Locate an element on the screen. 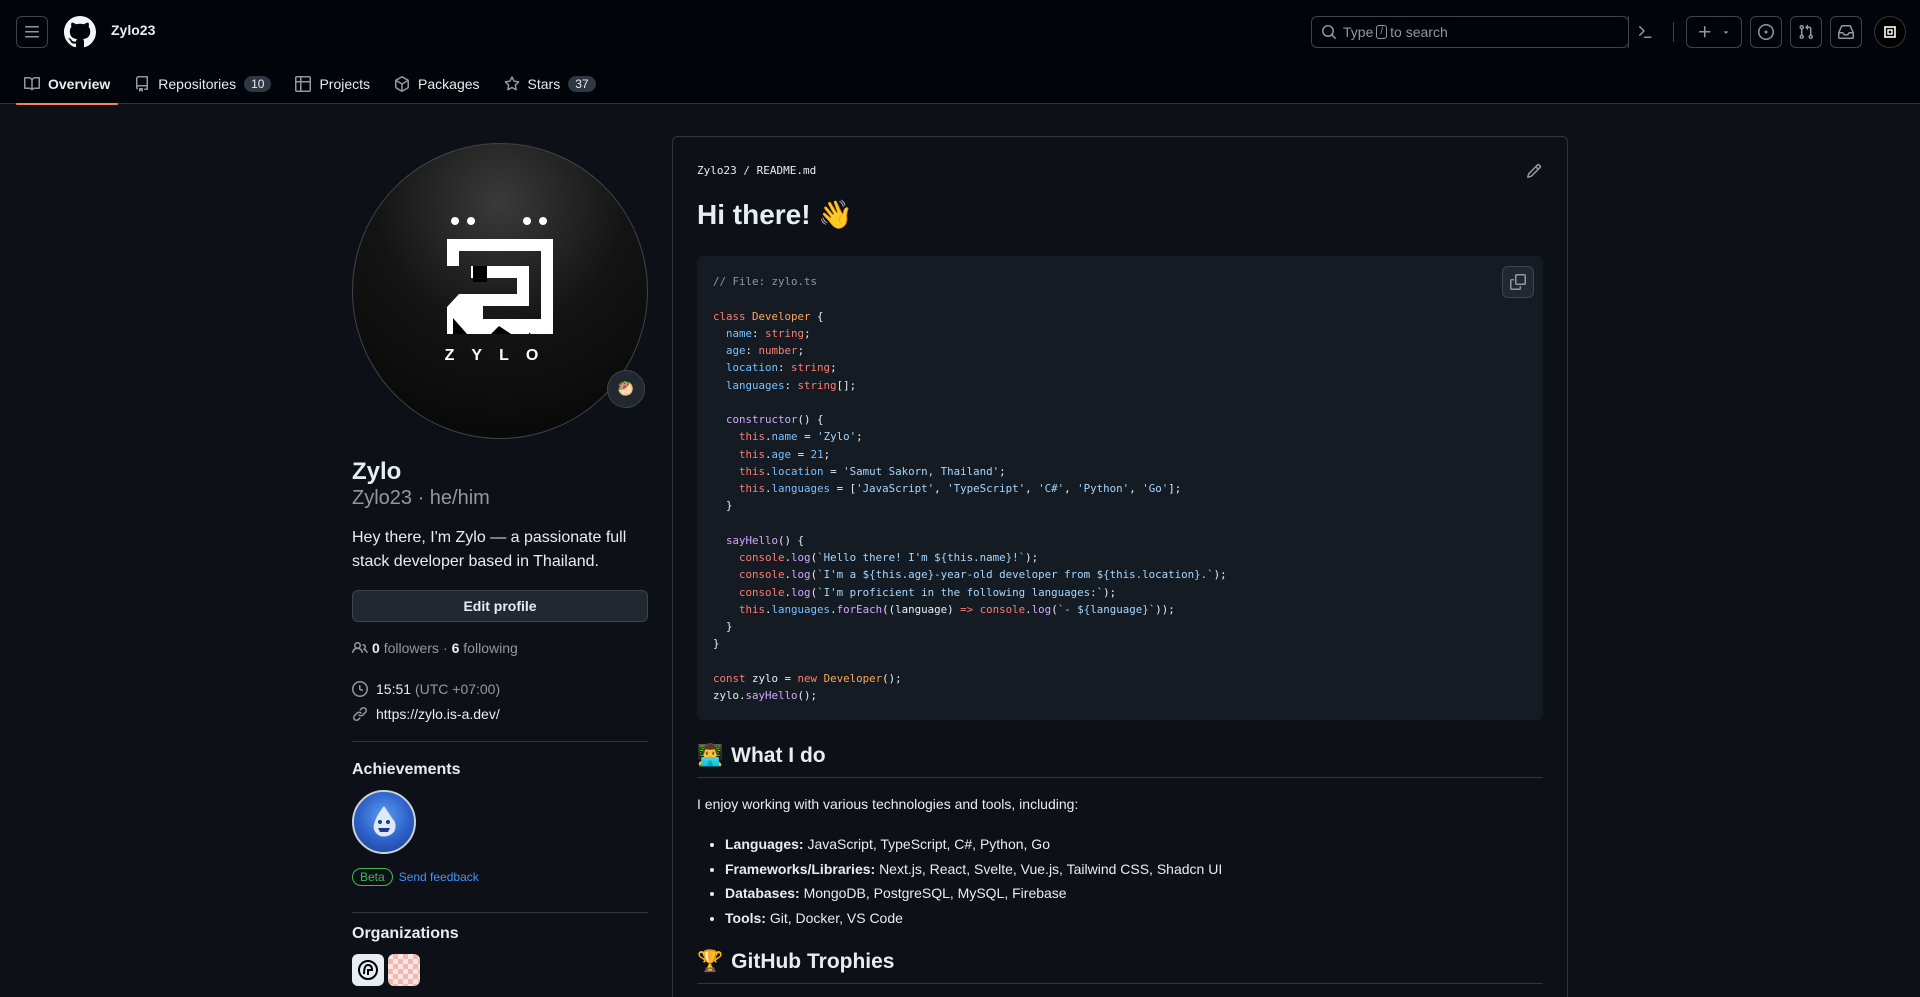 Image resolution: width=1920 pixels, height=997 pixels. followers-link: 0 followers is located at coordinates (405, 648).